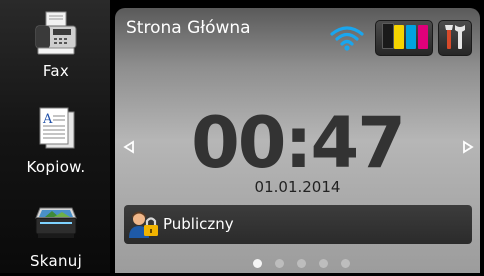 This screenshot has height=276, width=484. I want to click on fax-label: Fax, so click(56, 71).